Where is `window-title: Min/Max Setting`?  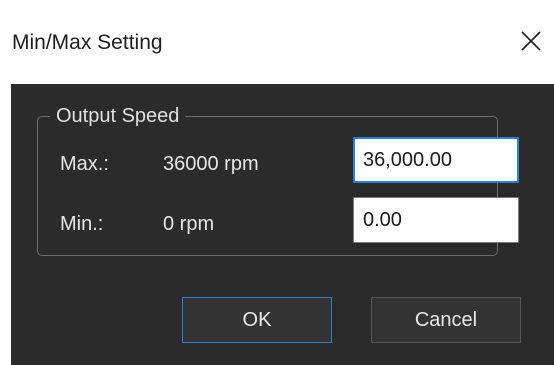
window-title: Min/Max Setting is located at coordinates (87, 42).